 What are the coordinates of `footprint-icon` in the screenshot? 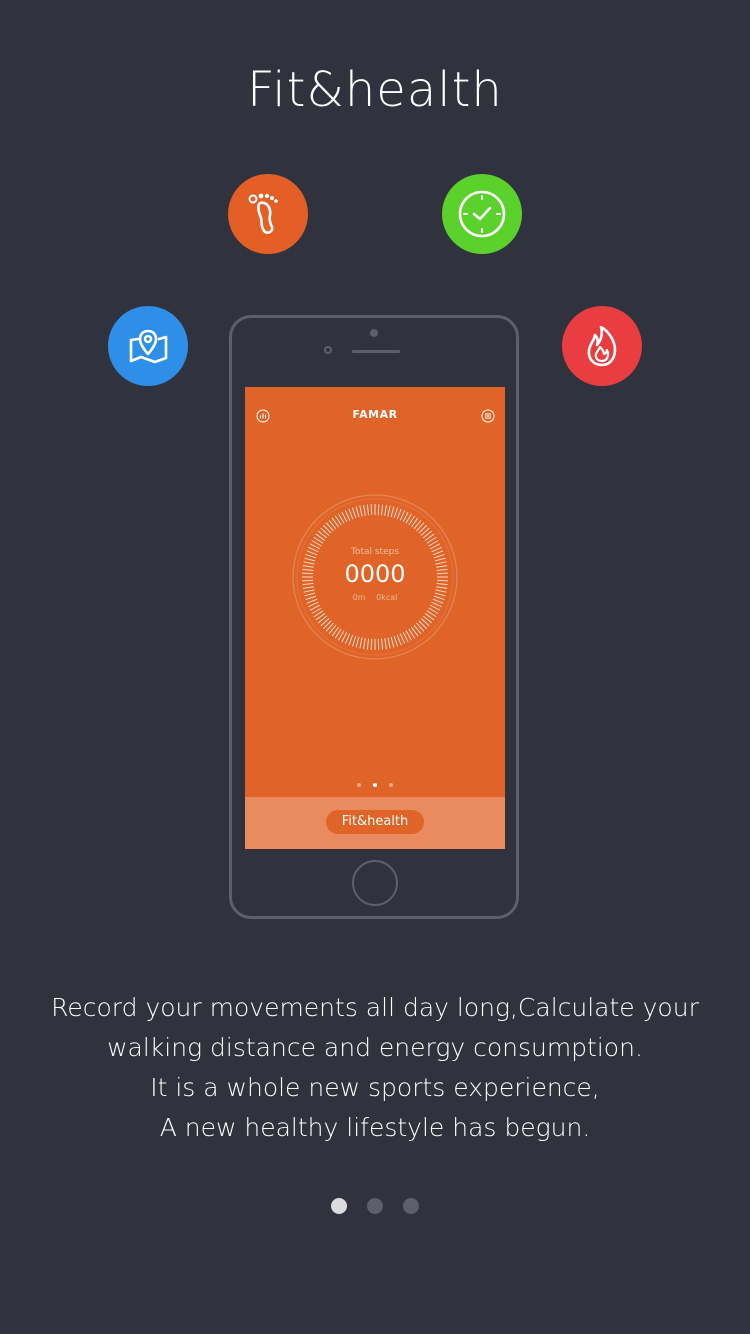 It's located at (263, 213).